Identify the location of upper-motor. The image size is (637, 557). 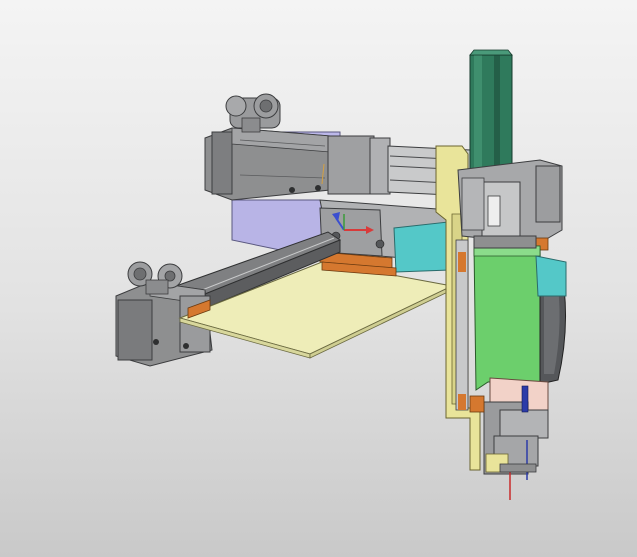
(297, 147).